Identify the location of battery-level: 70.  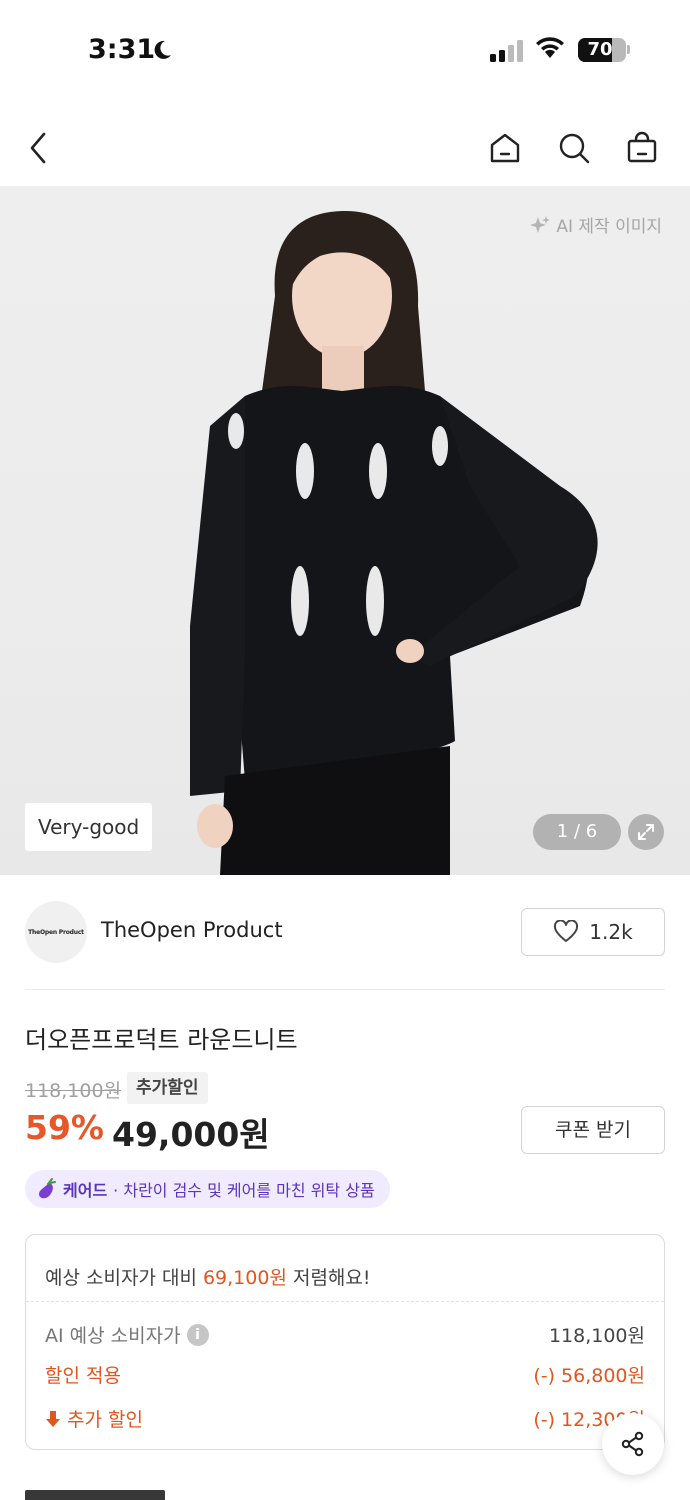
(600, 49).